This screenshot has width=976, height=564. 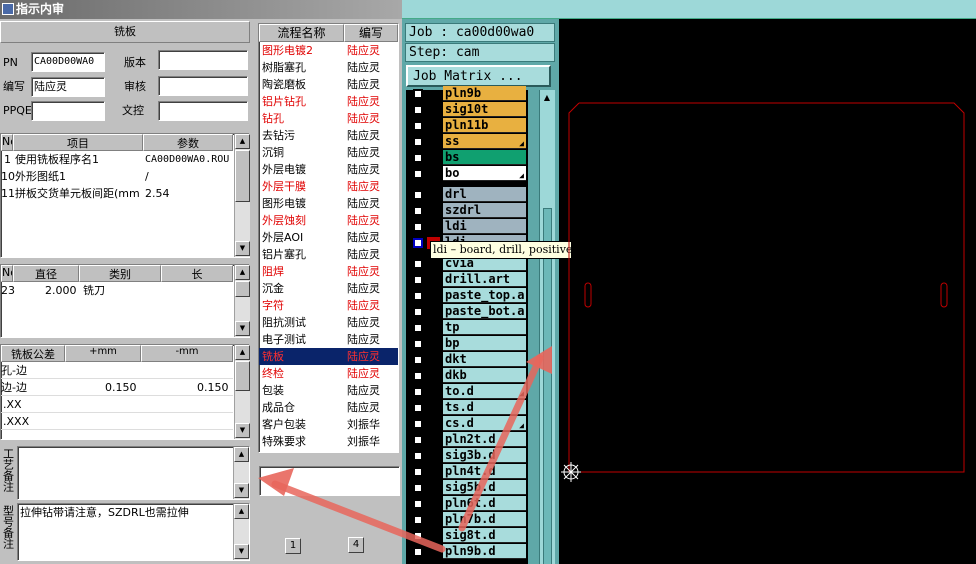 I want to click on items-scrollbar: ▲ ▼, so click(x=242, y=195).